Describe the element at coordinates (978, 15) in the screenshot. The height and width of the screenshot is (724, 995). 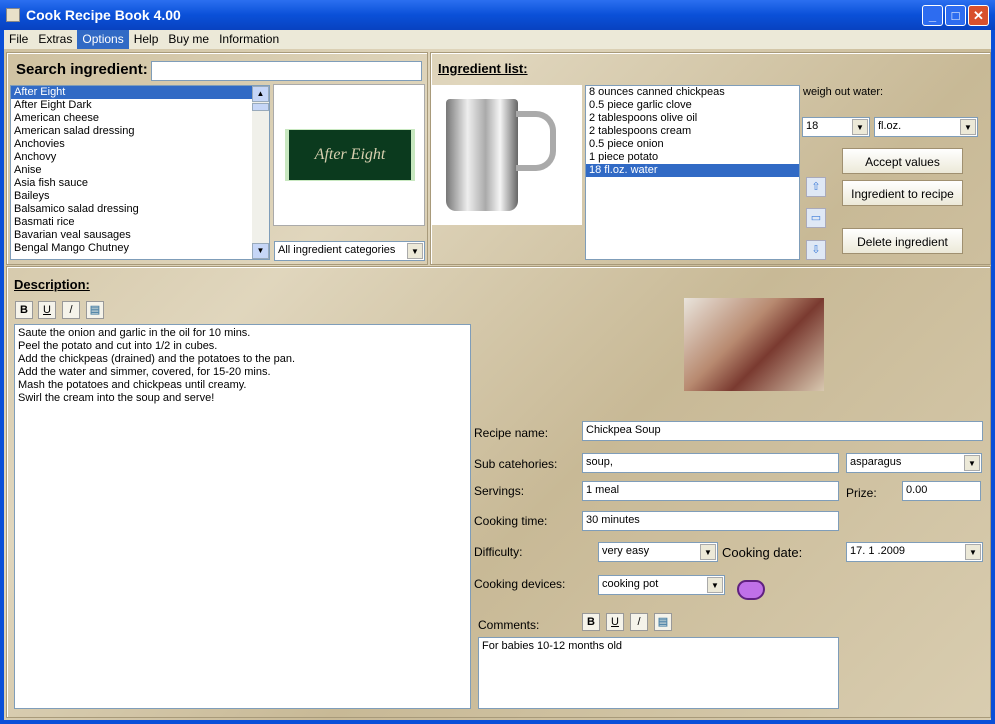
I see `close-button: ✕` at that location.